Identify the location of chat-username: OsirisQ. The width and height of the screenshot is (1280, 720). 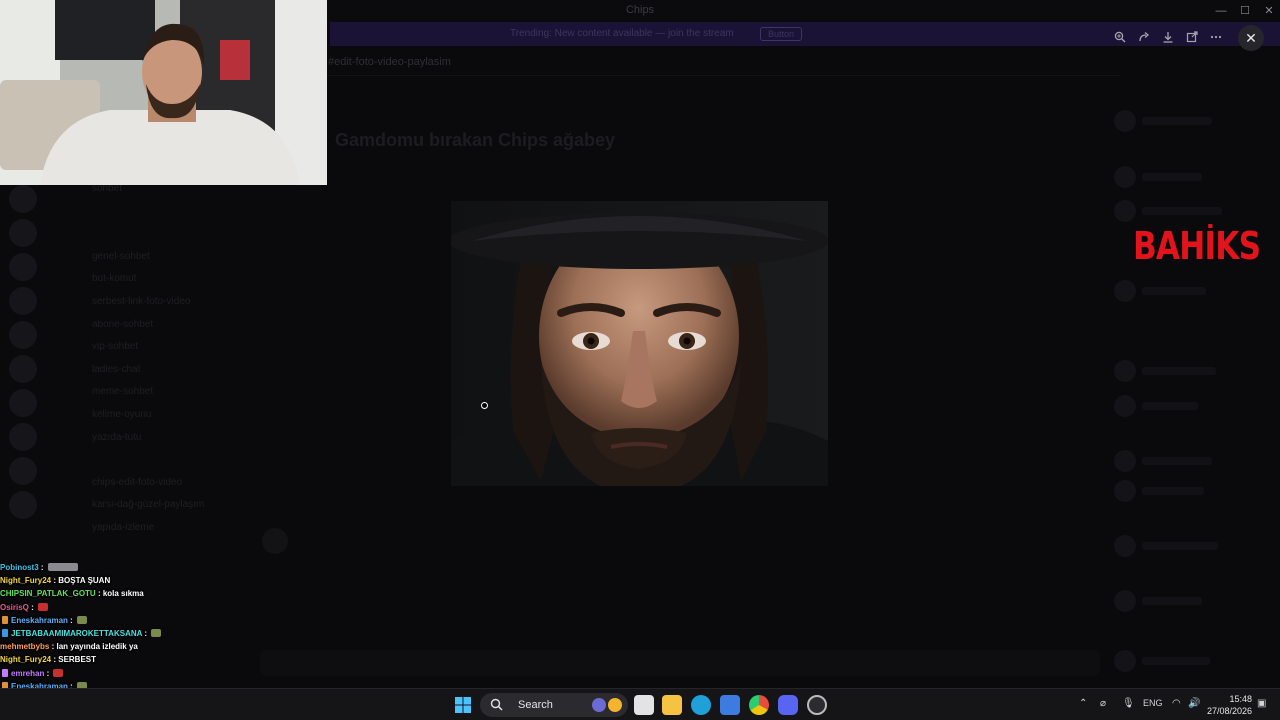
(14, 607).